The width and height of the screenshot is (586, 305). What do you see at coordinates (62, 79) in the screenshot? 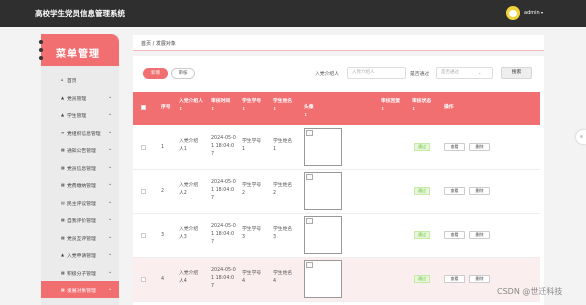
I see `home-icon: ⌂` at bounding box center [62, 79].